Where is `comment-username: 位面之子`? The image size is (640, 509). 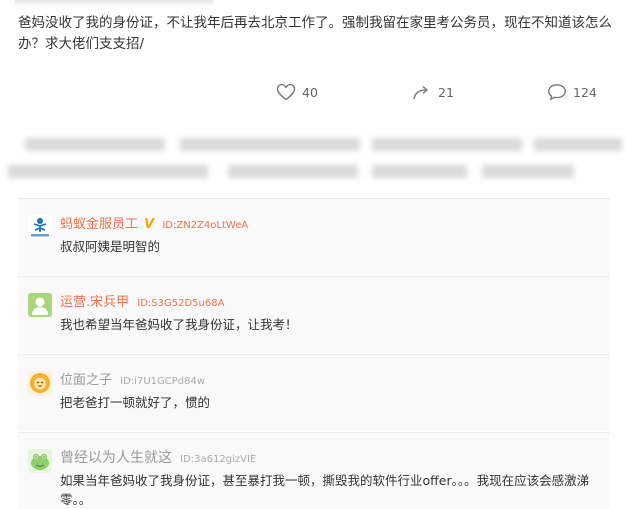 comment-username: 位面之子 is located at coordinates (86, 380).